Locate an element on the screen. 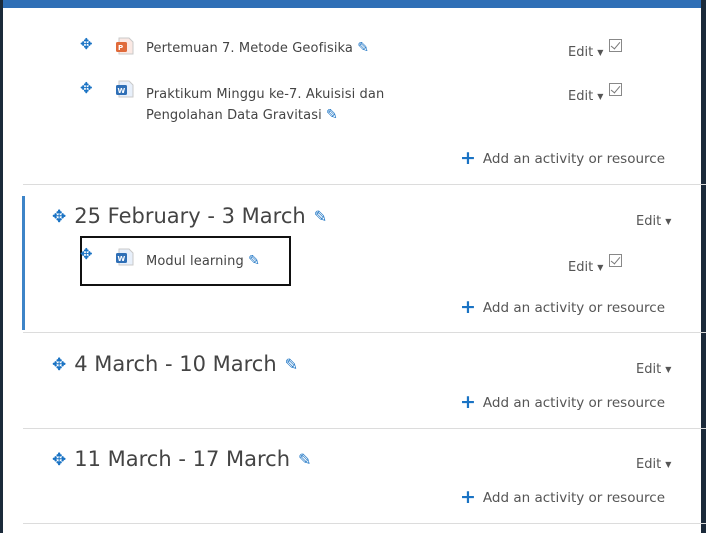 Image resolution: width=706 pixels, height=533 pixels. activity-name: Pertemuan 7. Metode Geofisika is located at coordinates (249, 48).